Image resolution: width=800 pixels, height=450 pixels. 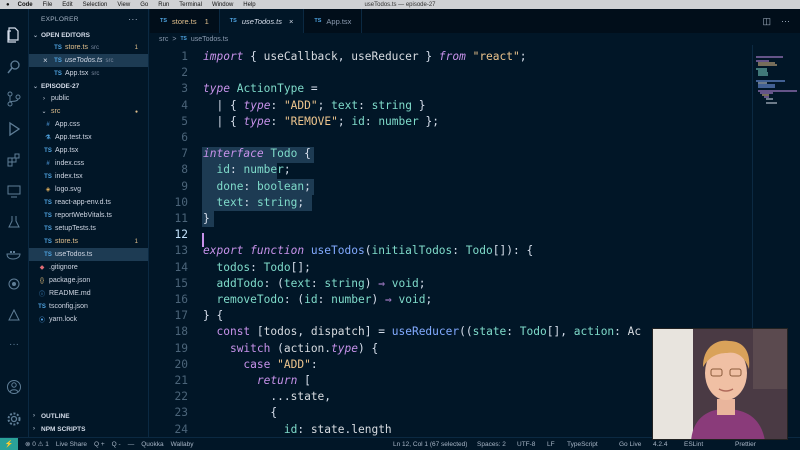 I want to click on remote-icon: ⚡, so click(x=9, y=443).